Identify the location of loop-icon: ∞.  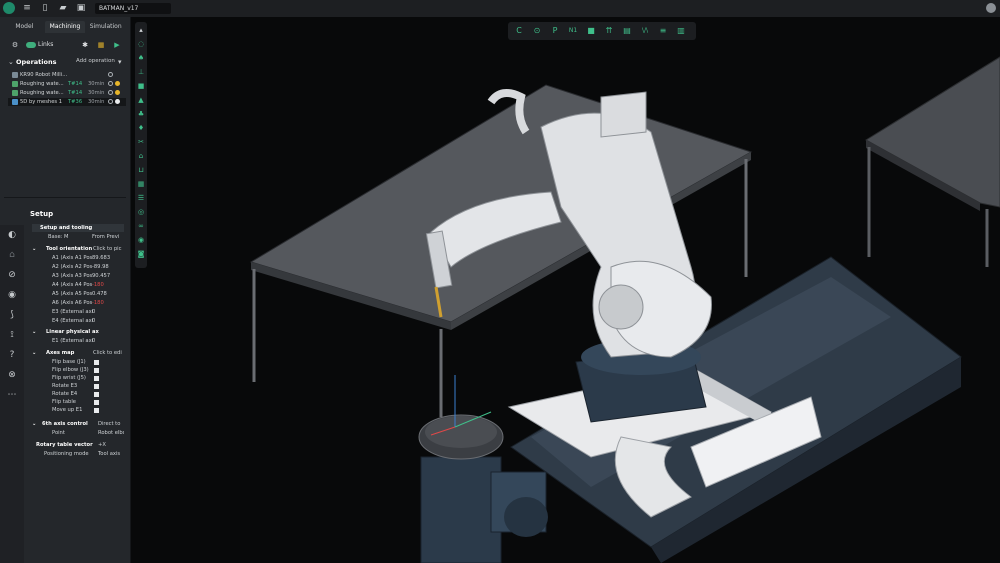
(141, 226).